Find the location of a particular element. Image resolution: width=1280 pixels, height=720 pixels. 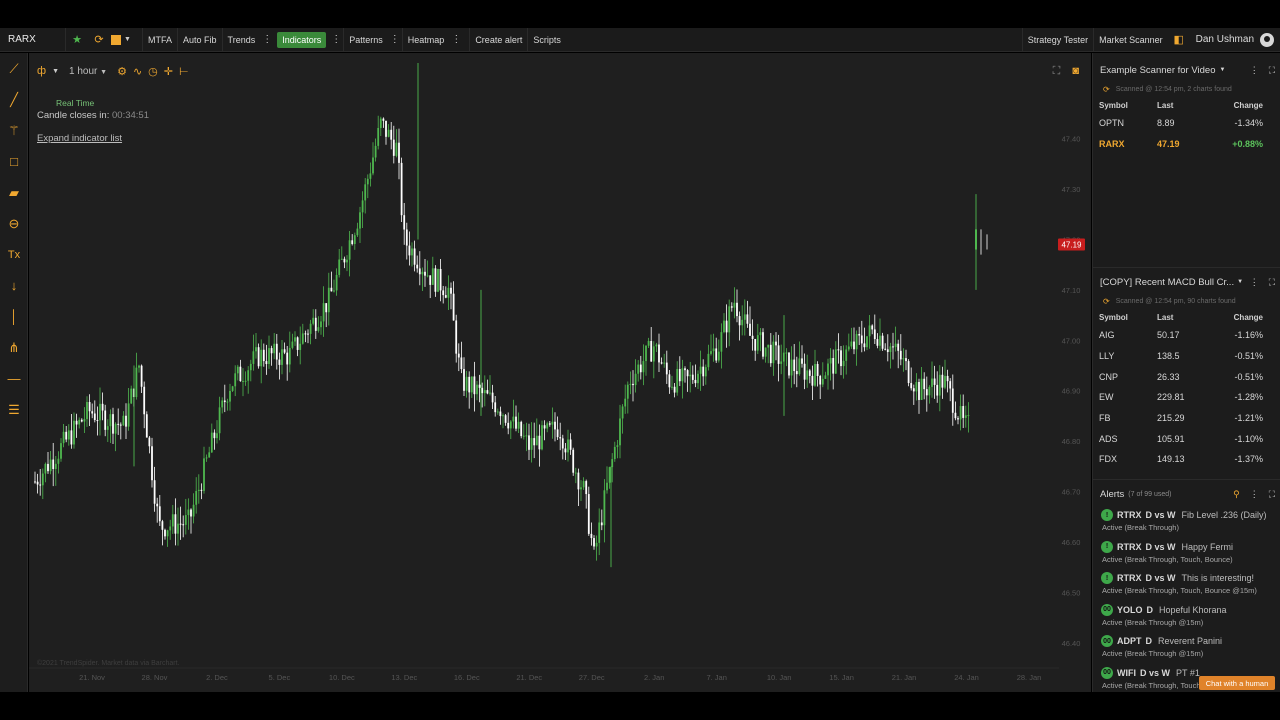

strategy-tester-button: Strategy Tester is located at coordinates (1057, 39).